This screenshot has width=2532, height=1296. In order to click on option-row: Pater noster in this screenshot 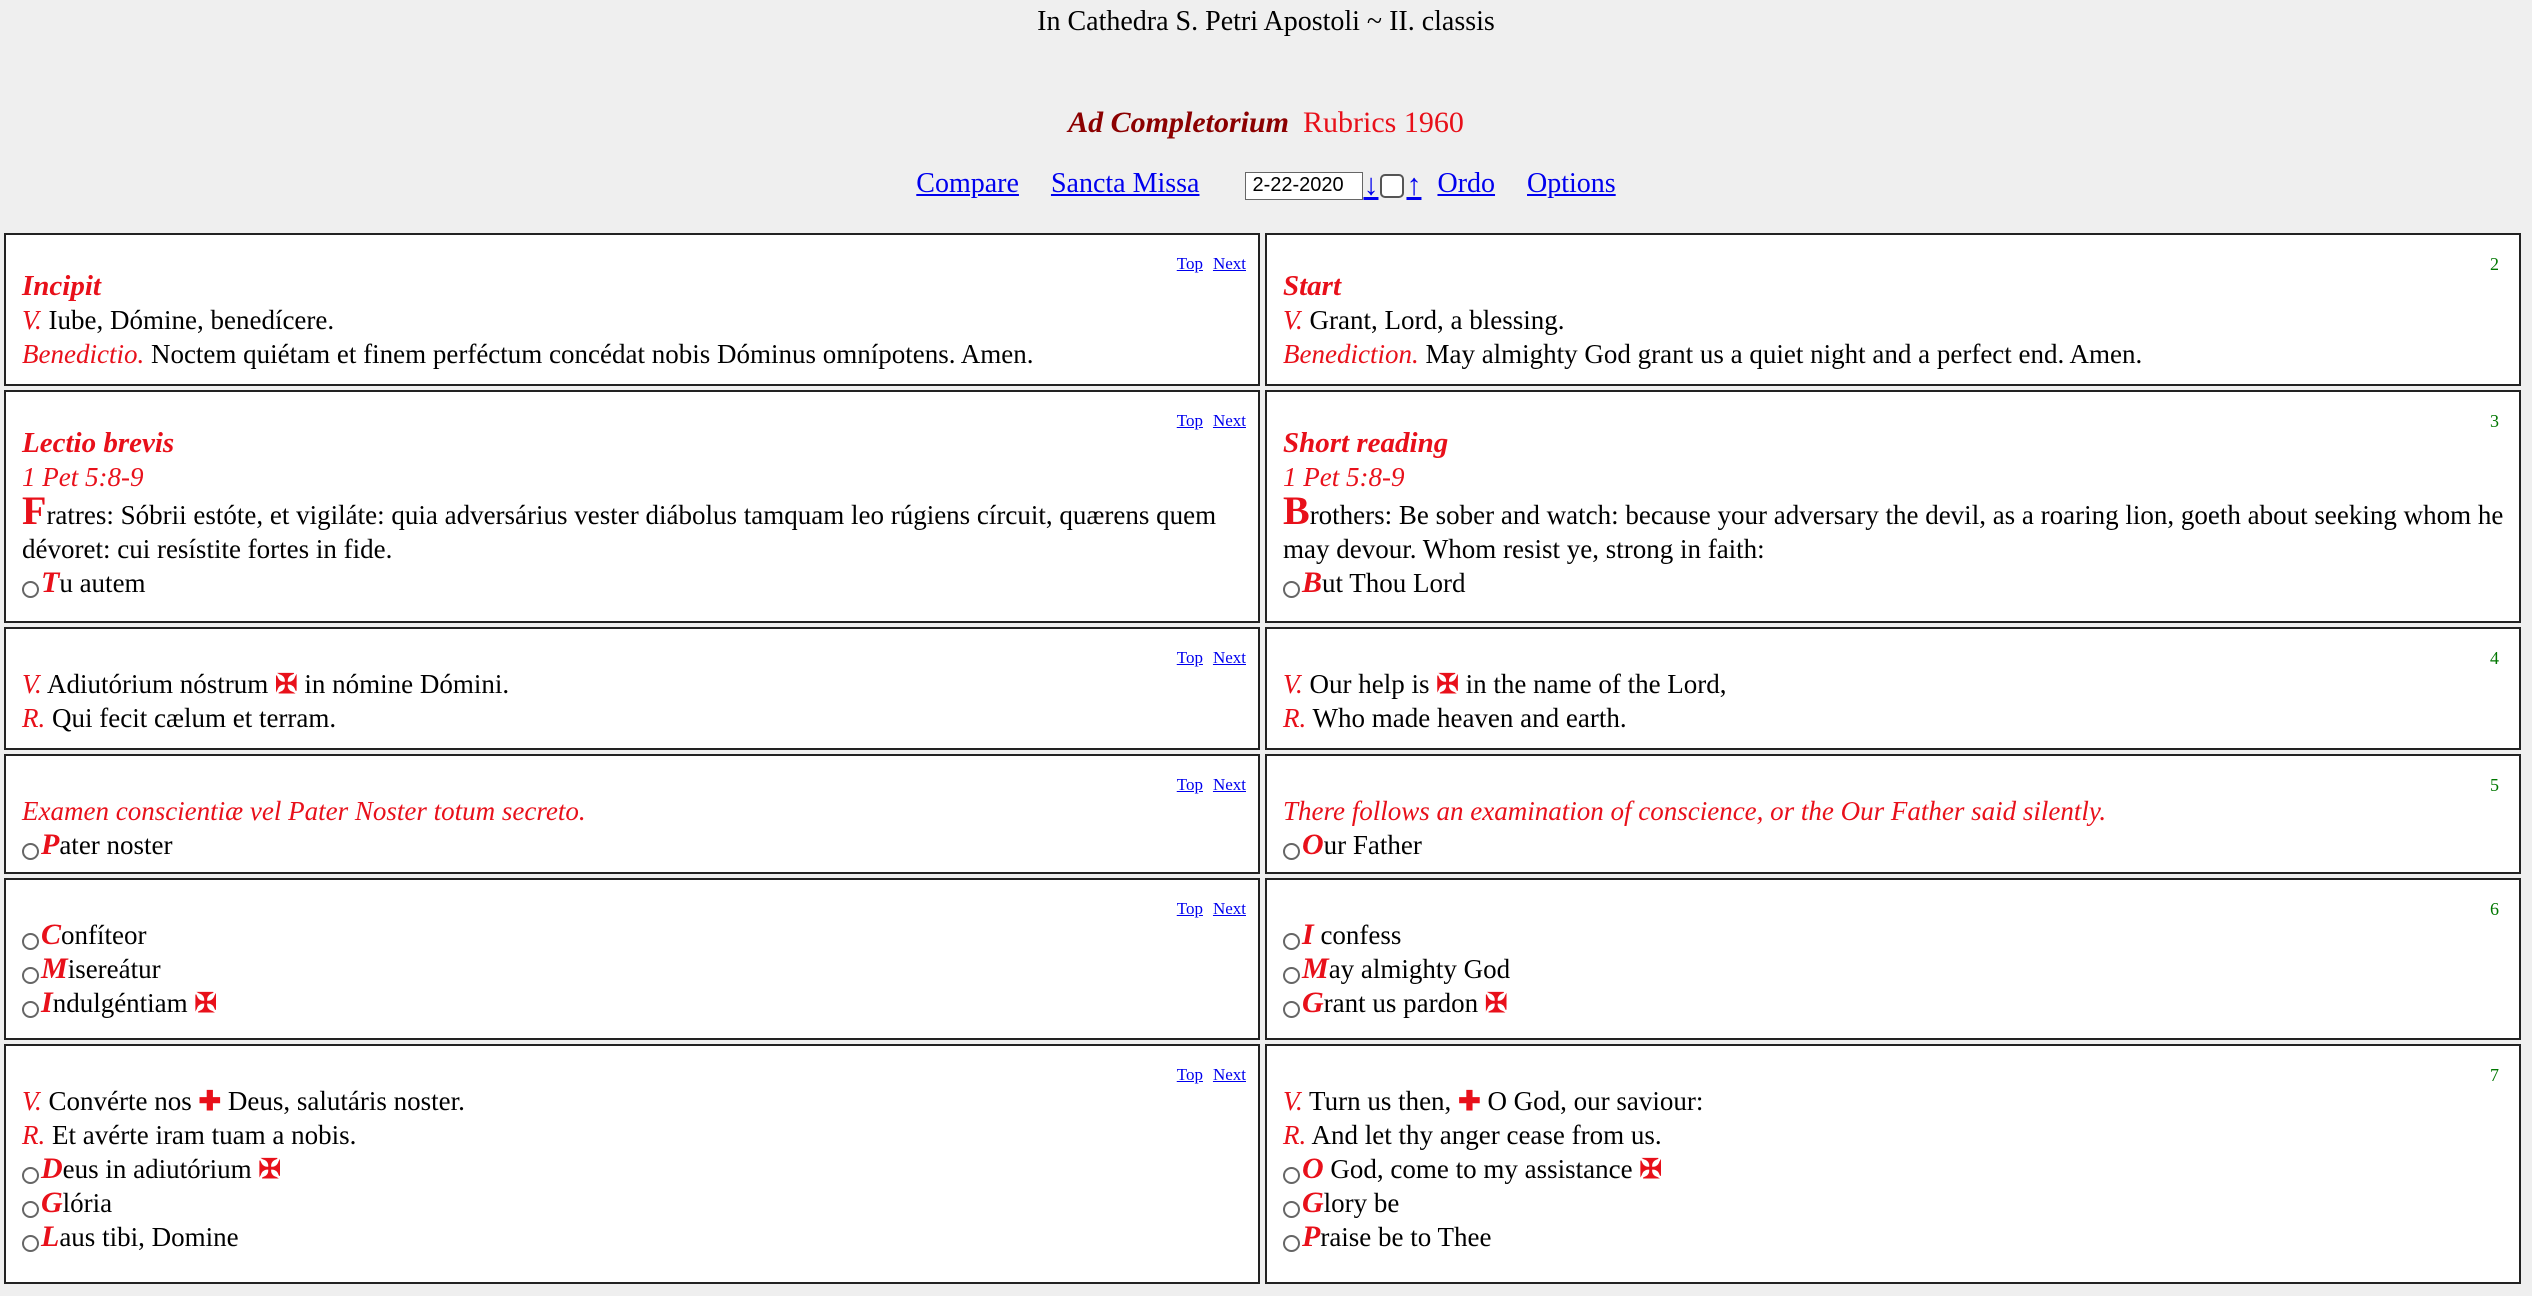, I will do `click(633, 845)`.